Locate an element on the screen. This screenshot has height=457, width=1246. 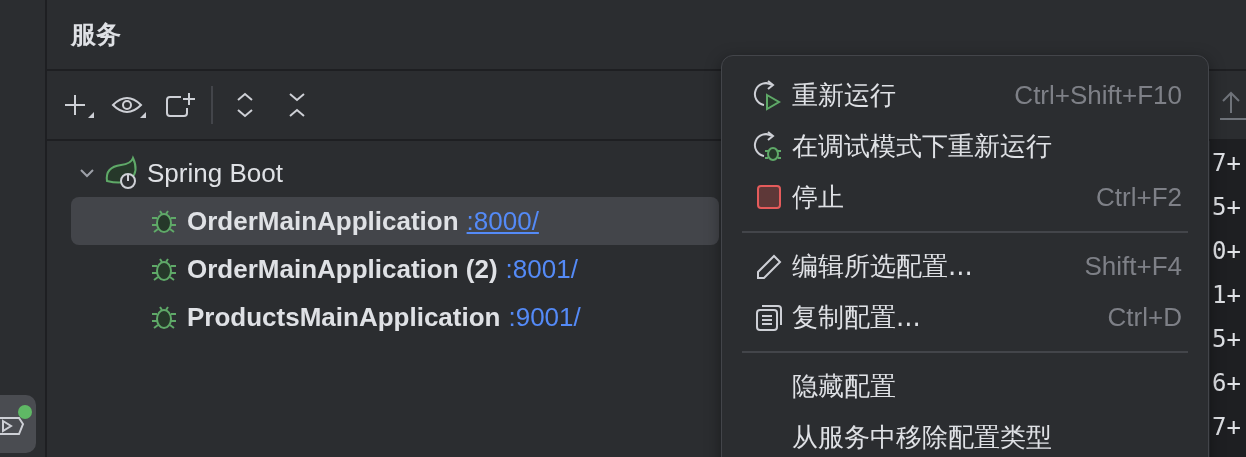
menu-item: 隐藏配置 is located at coordinates (965, 386).